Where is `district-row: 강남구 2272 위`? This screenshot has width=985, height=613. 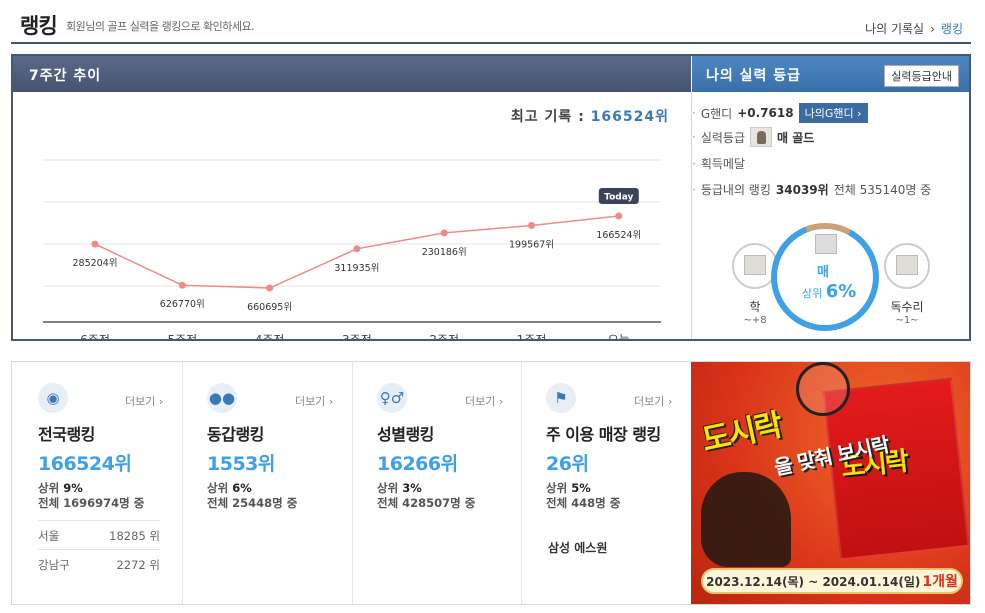
district-row: 강남구 2272 위 is located at coordinates (99, 565).